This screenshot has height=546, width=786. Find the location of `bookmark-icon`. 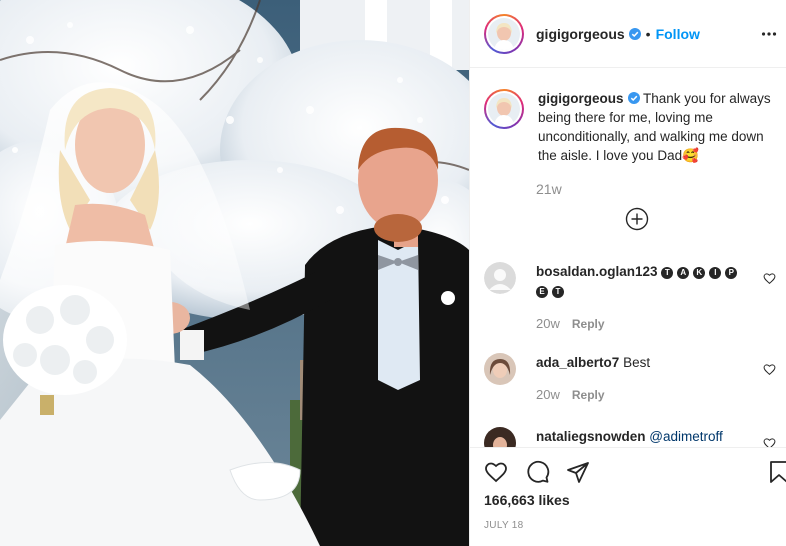

bookmark-icon is located at coordinates (776, 472).